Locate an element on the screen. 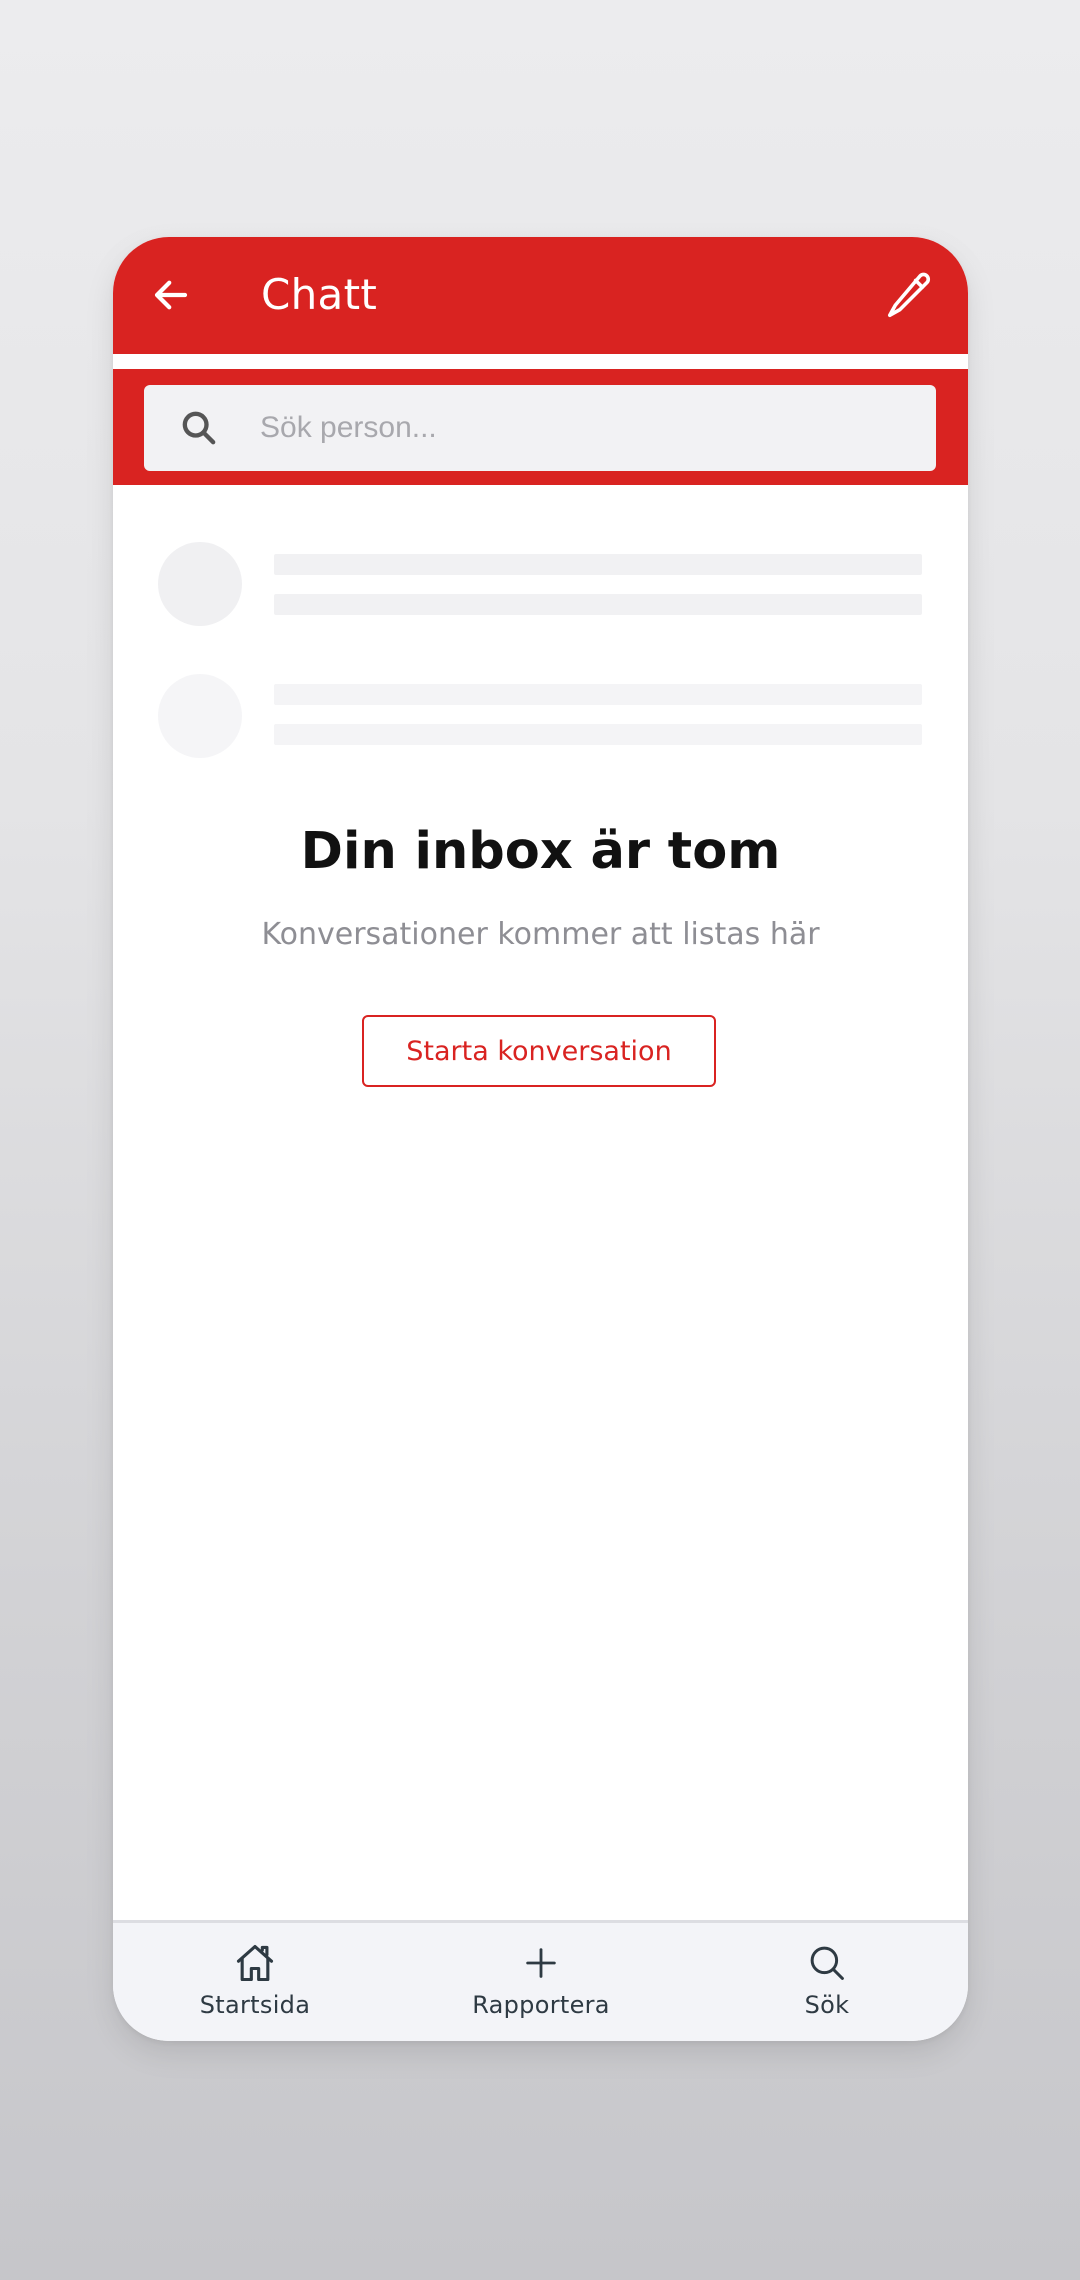  nav-label: Sök is located at coordinates (827, 2005).